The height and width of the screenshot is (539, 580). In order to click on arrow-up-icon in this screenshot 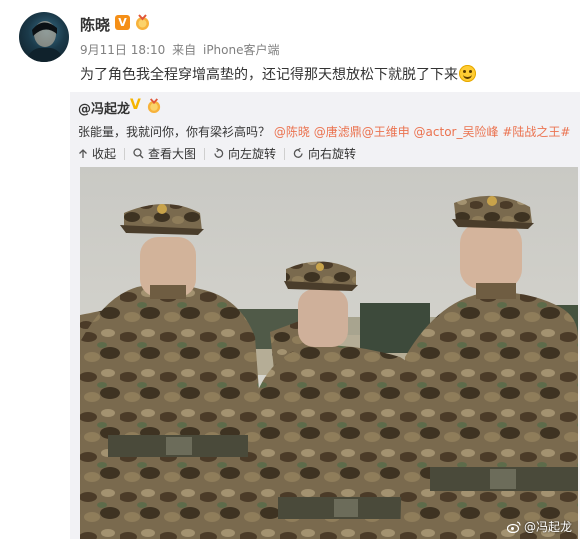, I will do `click(83, 153)`.